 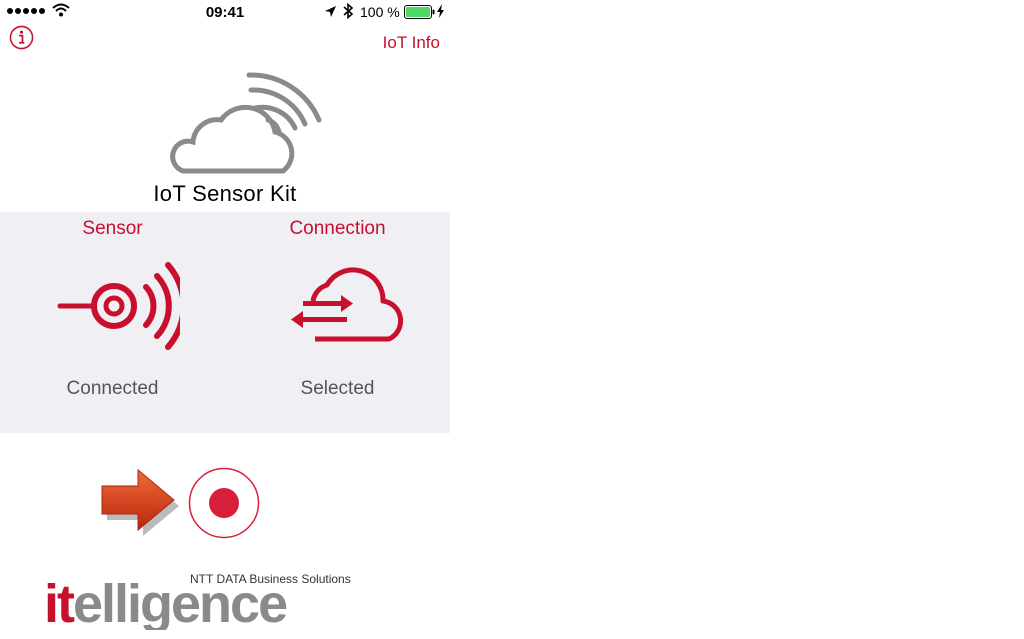 I want to click on sensor-label: Sensor, so click(x=112, y=228).